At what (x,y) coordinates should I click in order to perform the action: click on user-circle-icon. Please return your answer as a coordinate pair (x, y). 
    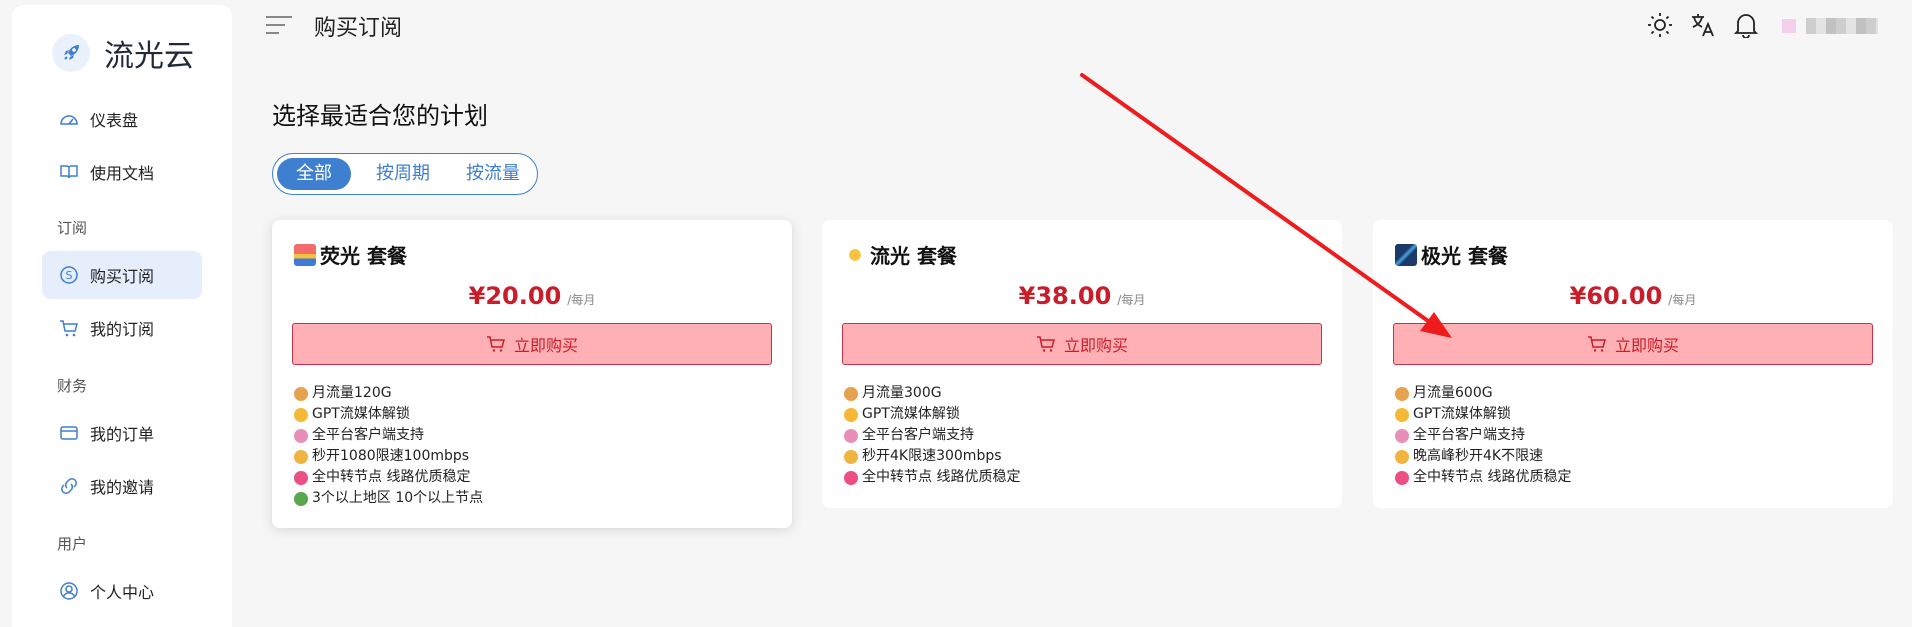
    Looking at the image, I should click on (69, 591).